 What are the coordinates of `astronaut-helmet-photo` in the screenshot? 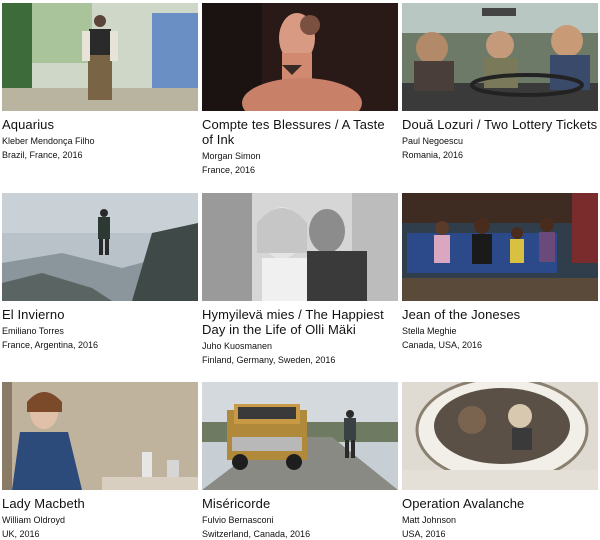 It's located at (500, 436).